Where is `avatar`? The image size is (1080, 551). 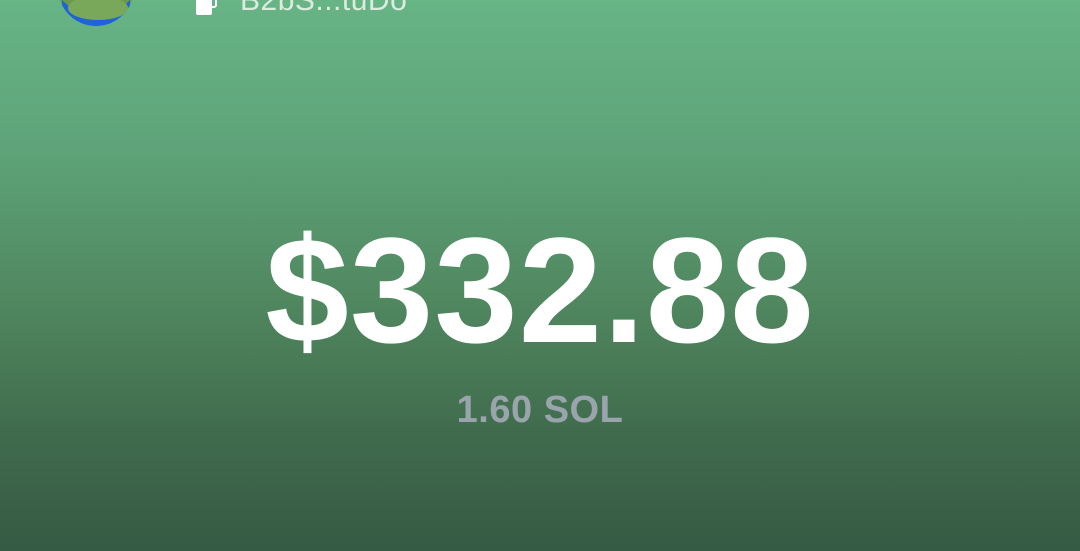 avatar is located at coordinates (96, 13).